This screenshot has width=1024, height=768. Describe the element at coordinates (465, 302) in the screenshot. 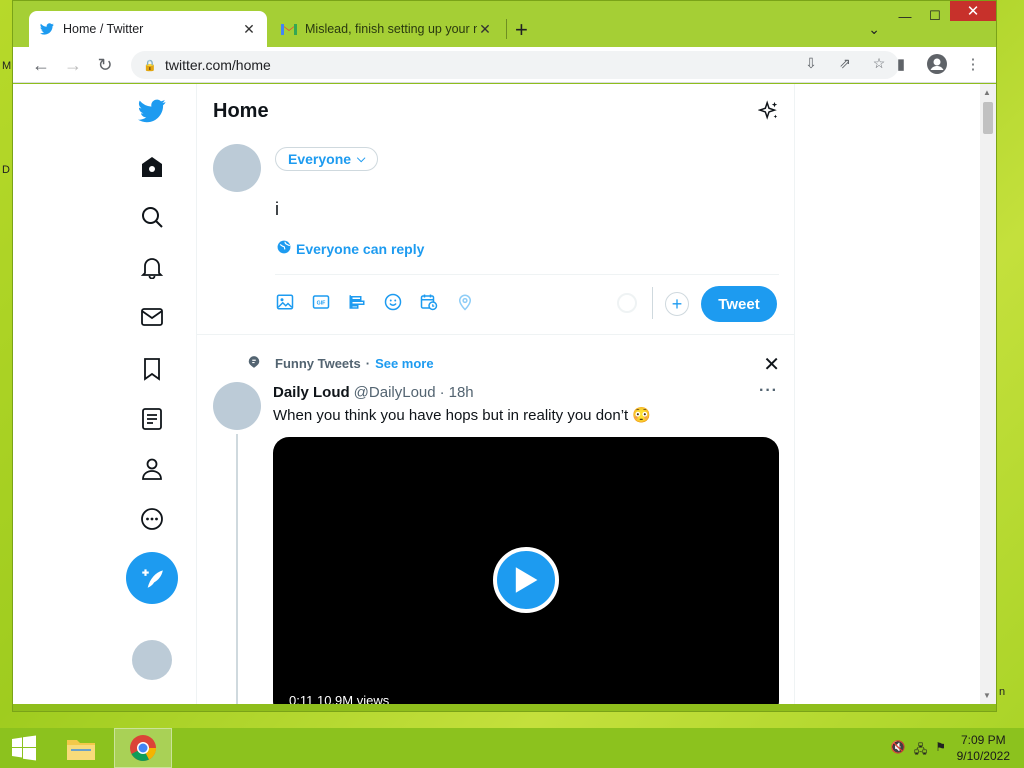

I see `location-pin-icon` at that location.